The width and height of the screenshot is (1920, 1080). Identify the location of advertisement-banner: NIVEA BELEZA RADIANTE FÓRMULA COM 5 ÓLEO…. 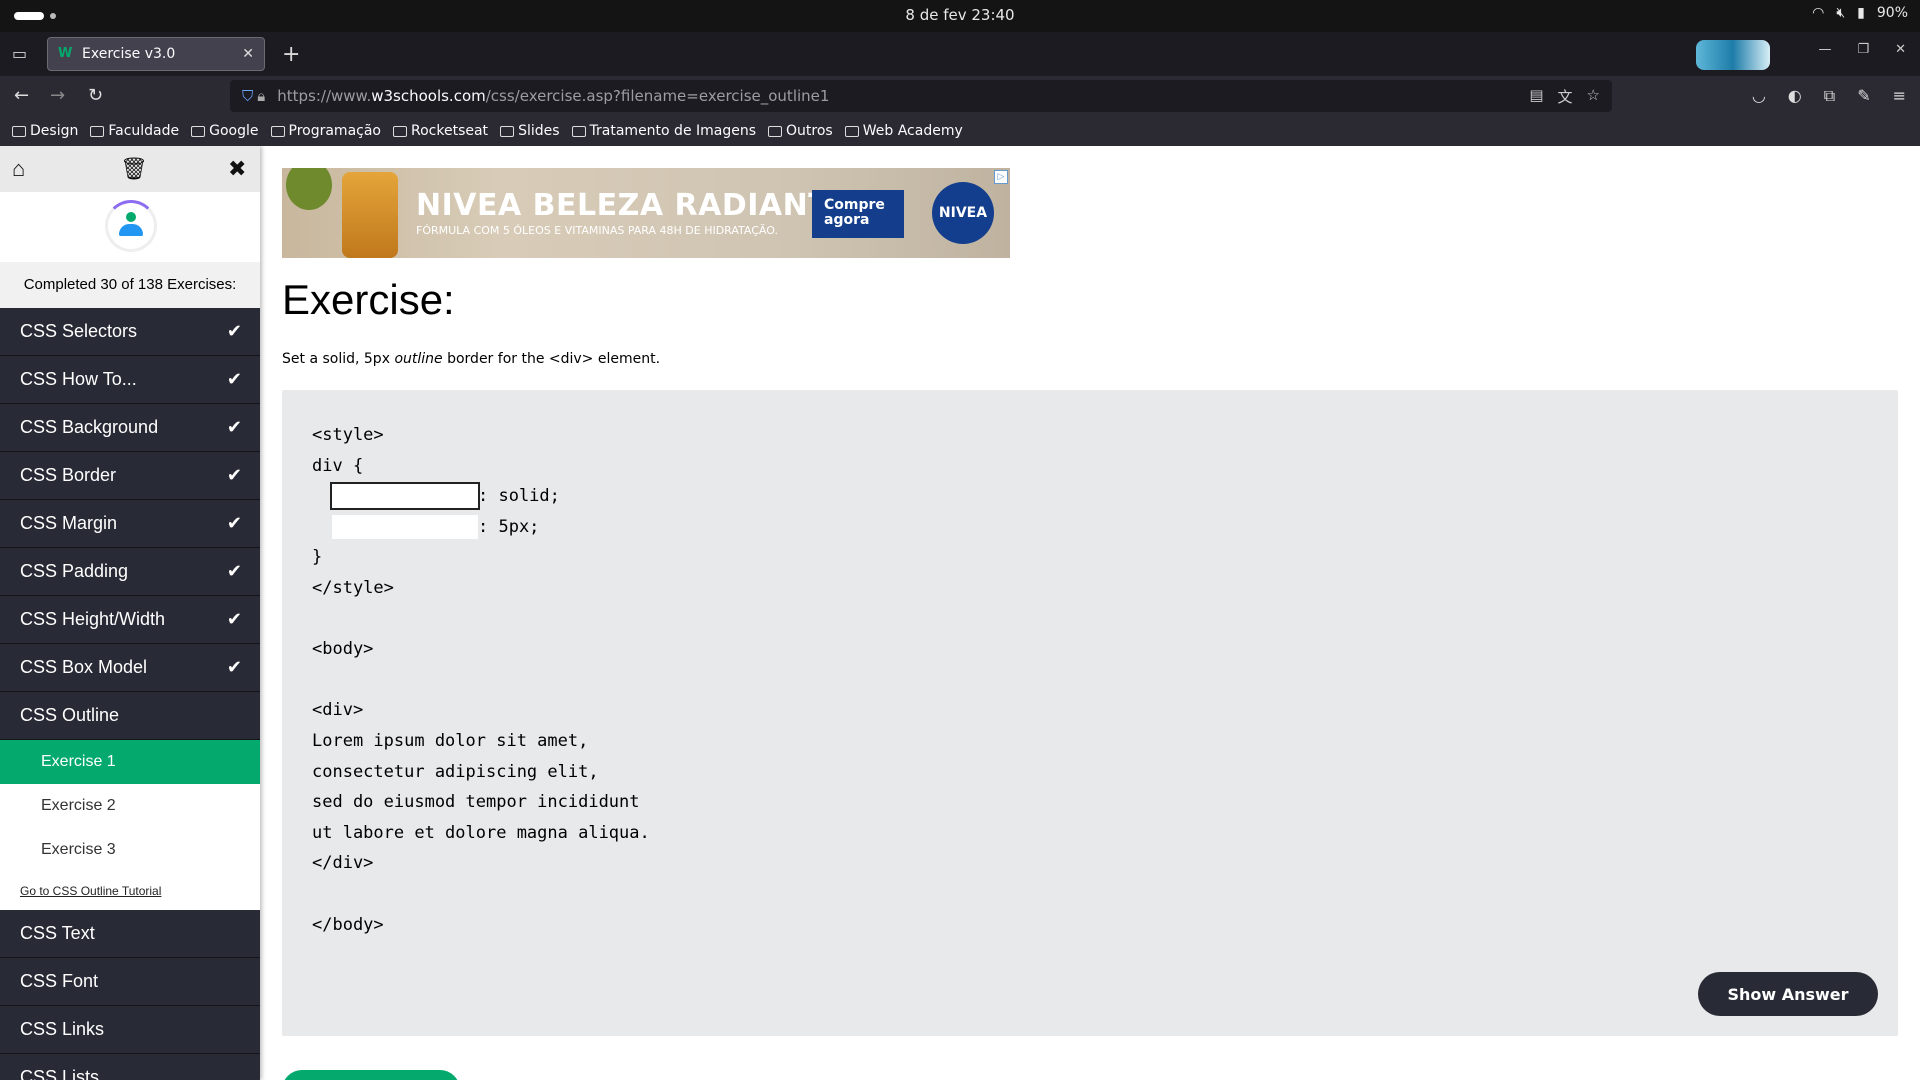
(646, 213).